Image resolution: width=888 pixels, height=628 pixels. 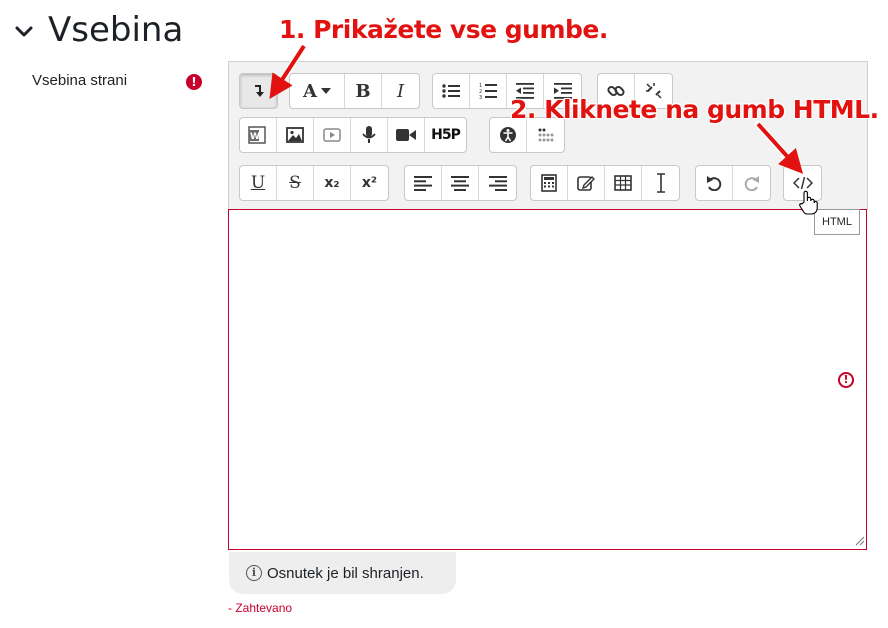 I want to click on toolbar-group-history, so click(x=733, y=183).